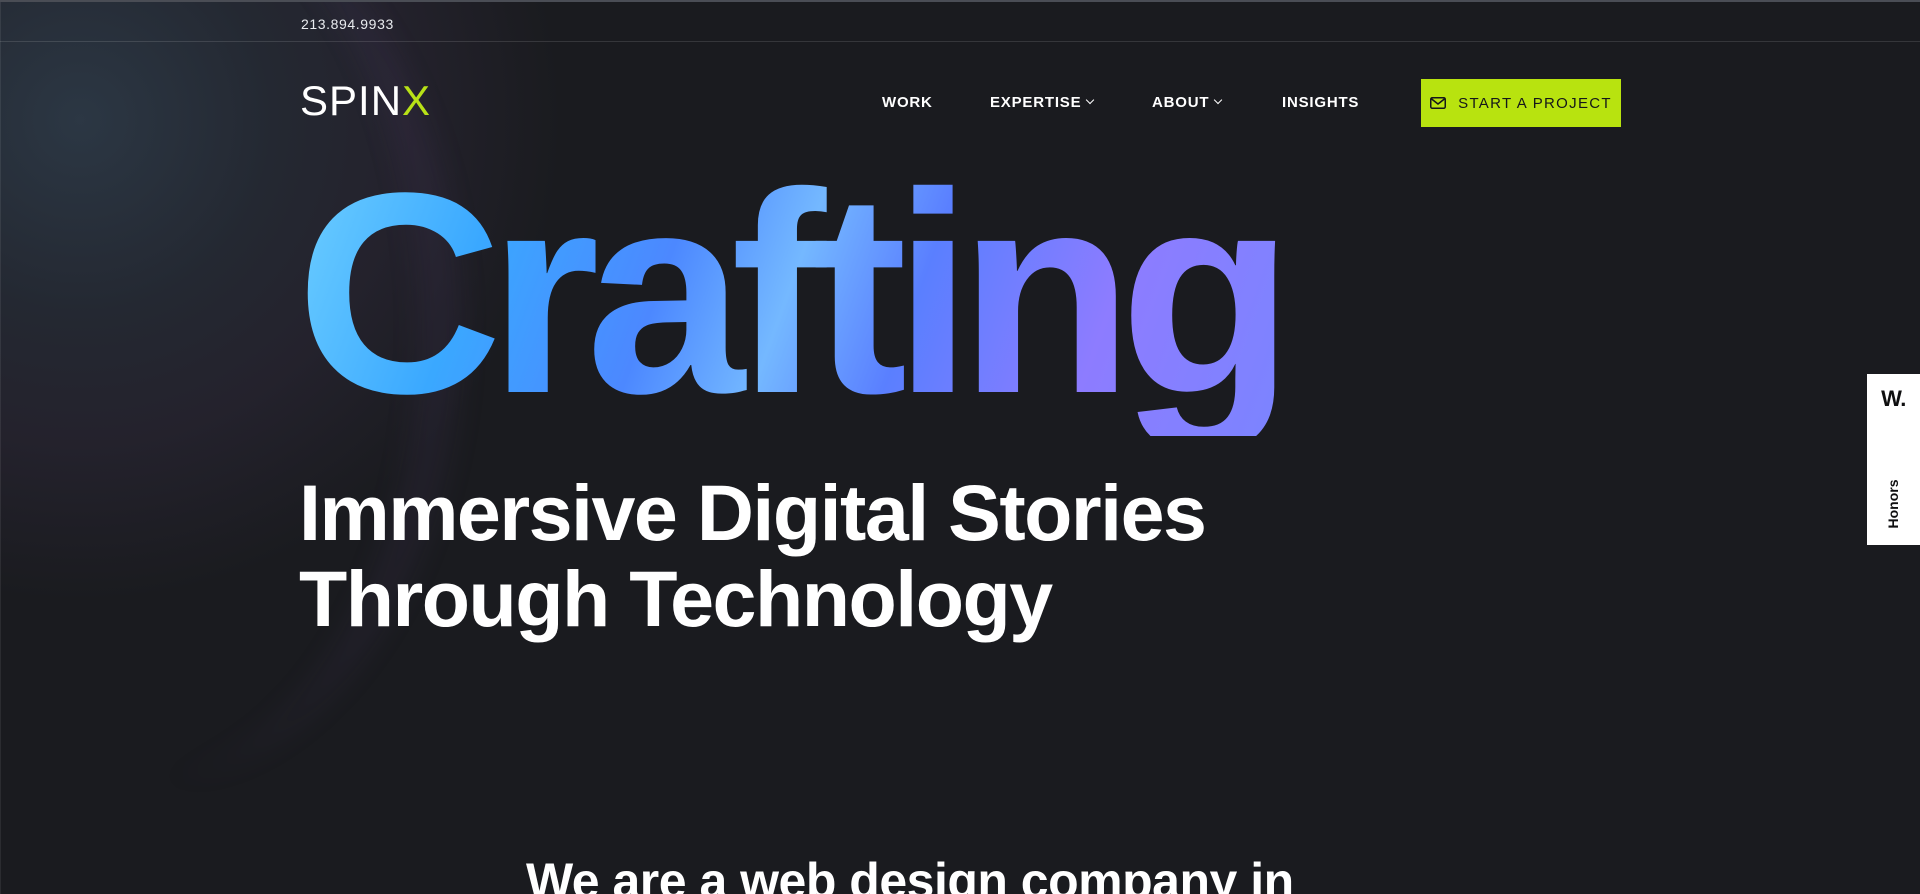  Describe the element at coordinates (347, 24) in the screenshot. I see `phone-link: 213.894.9933` at that location.